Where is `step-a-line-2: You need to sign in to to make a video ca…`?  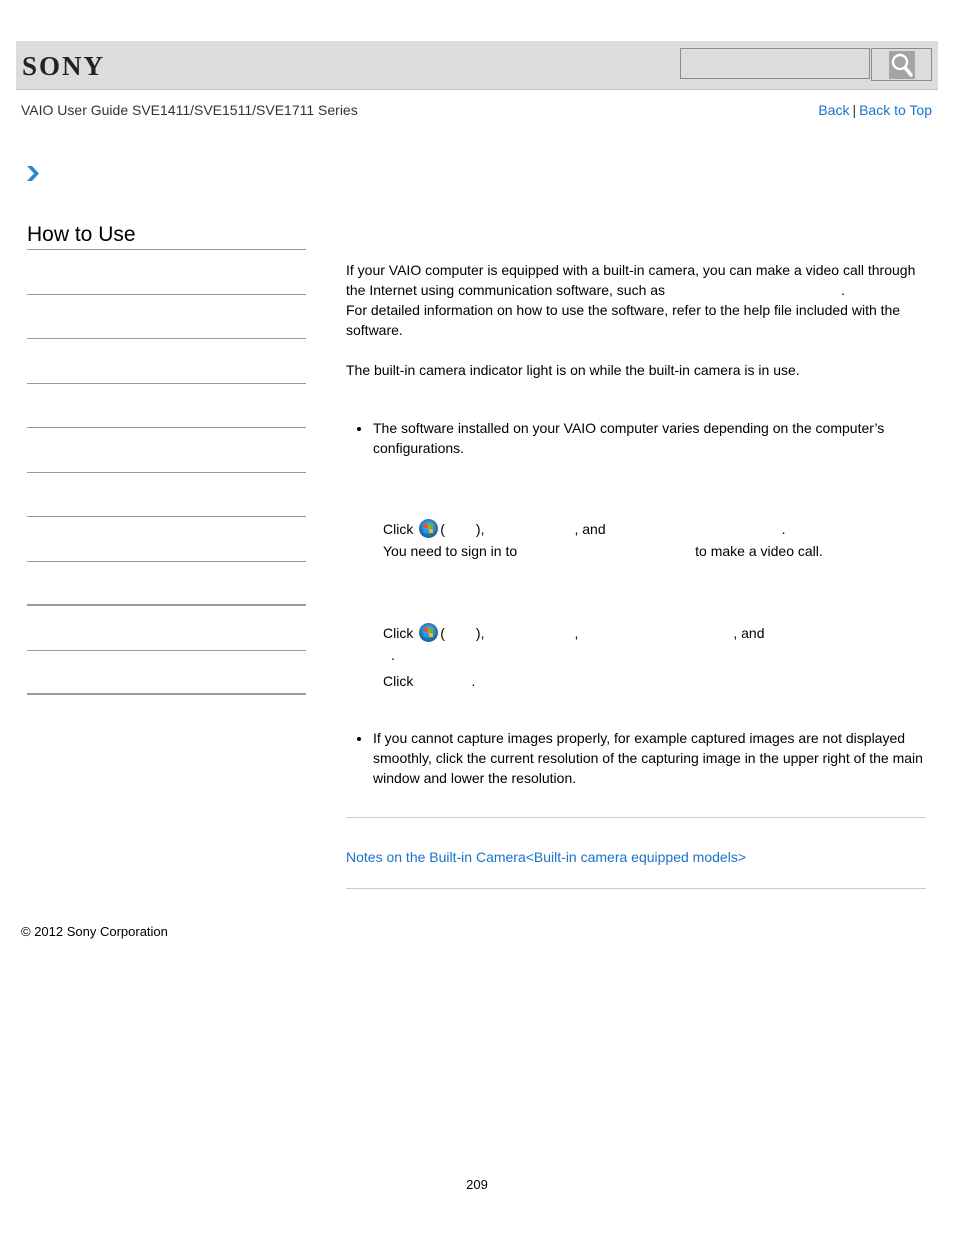 step-a-line-2: You need to sign in to to make a video ca… is located at coordinates (636, 551).